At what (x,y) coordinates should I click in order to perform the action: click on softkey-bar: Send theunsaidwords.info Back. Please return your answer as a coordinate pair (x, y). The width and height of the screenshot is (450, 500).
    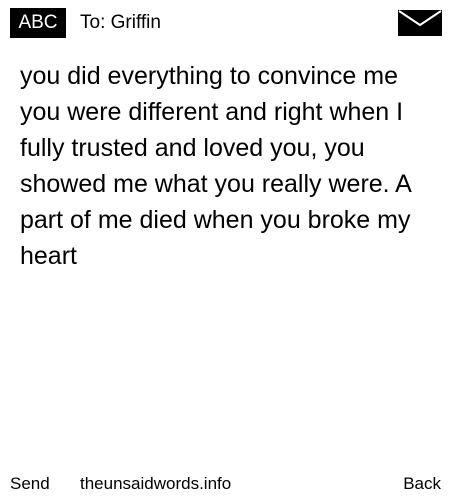
    Looking at the image, I should click on (225, 484).